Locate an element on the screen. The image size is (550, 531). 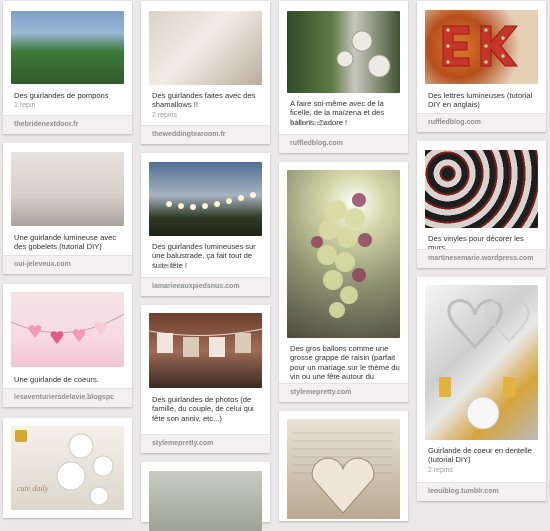
string-lights-illustration is located at coordinates (211, 201).